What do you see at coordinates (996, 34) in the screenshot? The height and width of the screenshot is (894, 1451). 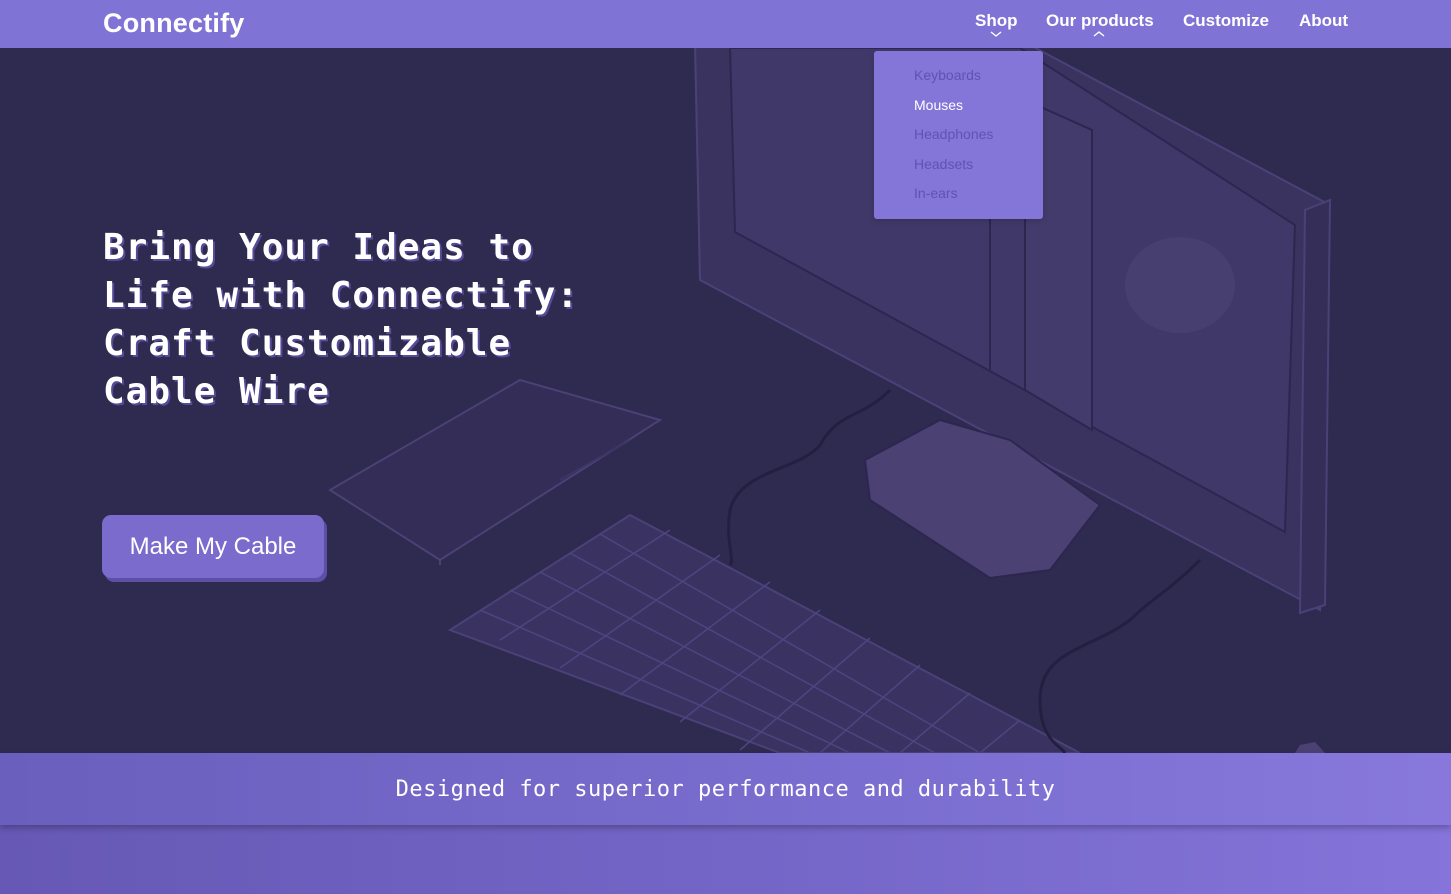 I see `chevron-down-icon` at bounding box center [996, 34].